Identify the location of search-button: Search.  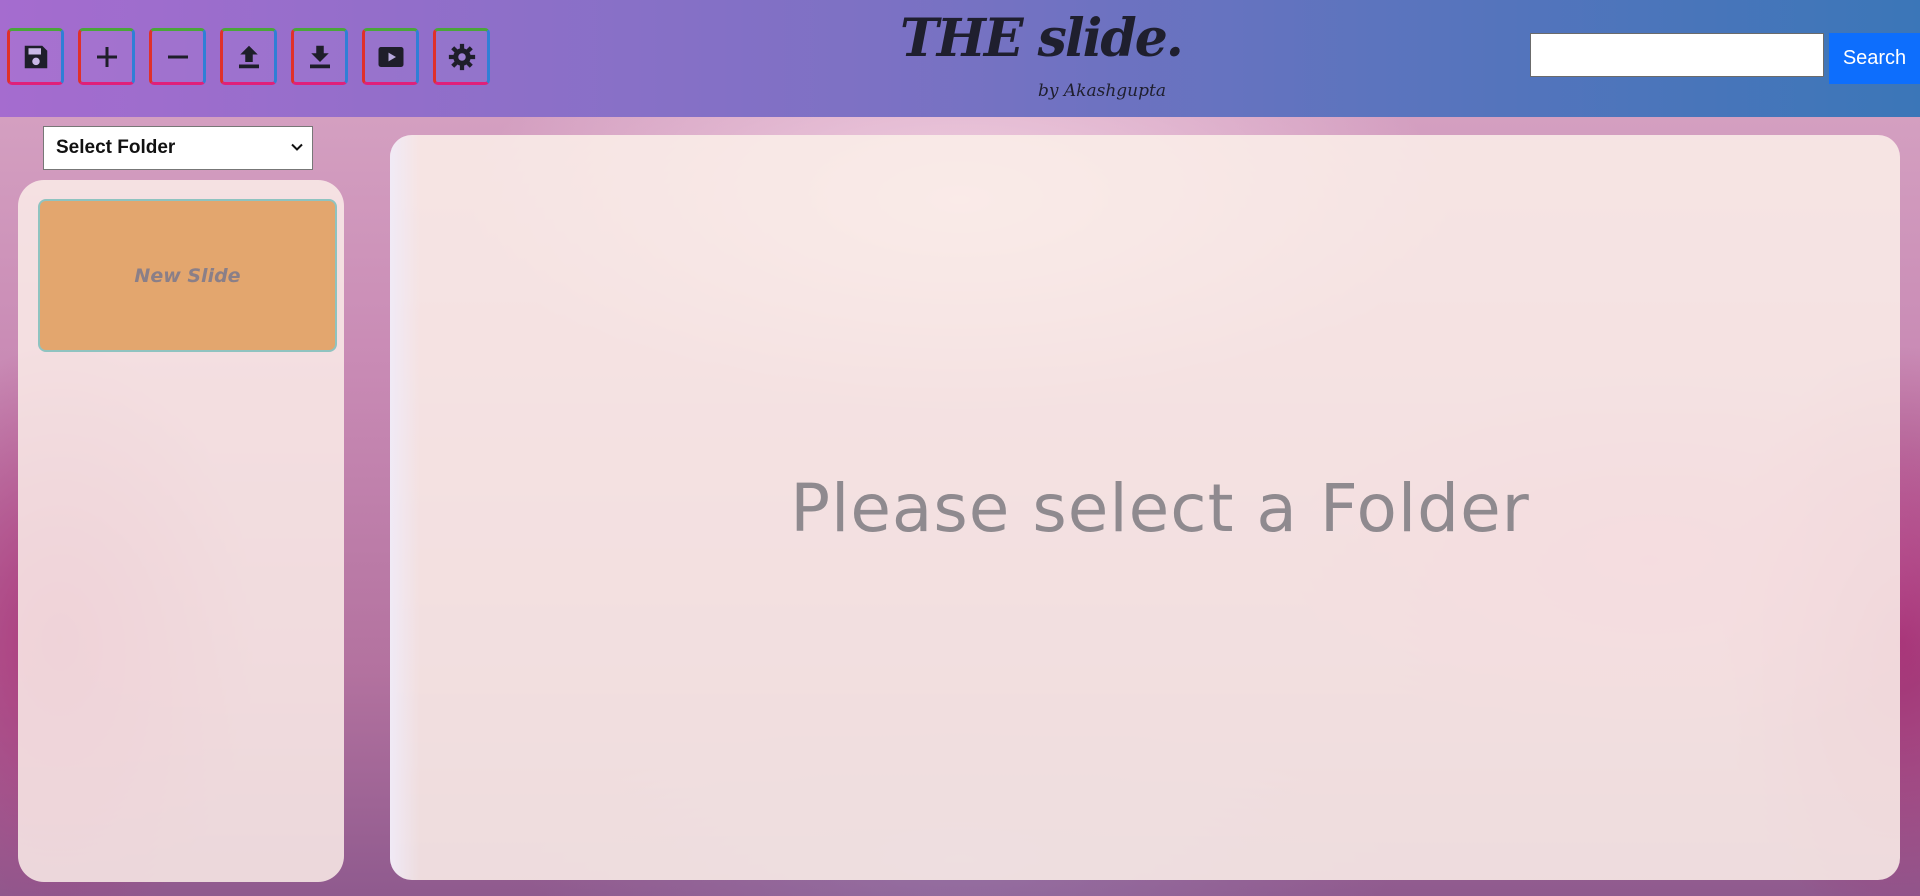
(1874, 58).